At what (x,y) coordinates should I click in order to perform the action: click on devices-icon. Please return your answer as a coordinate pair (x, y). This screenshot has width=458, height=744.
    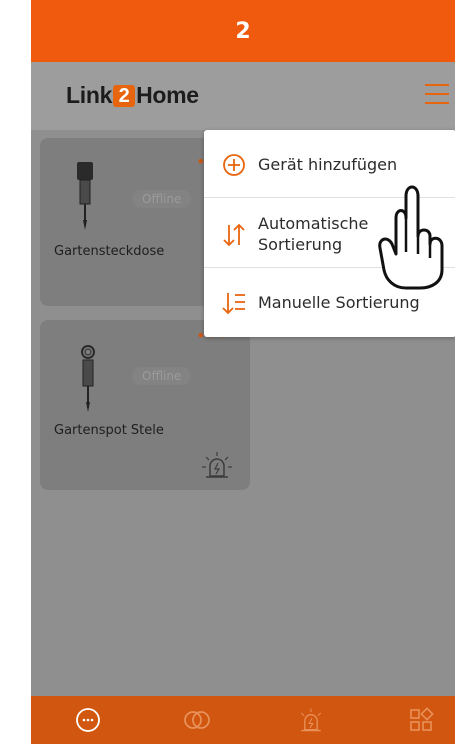
    Looking at the image, I should click on (88, 720).